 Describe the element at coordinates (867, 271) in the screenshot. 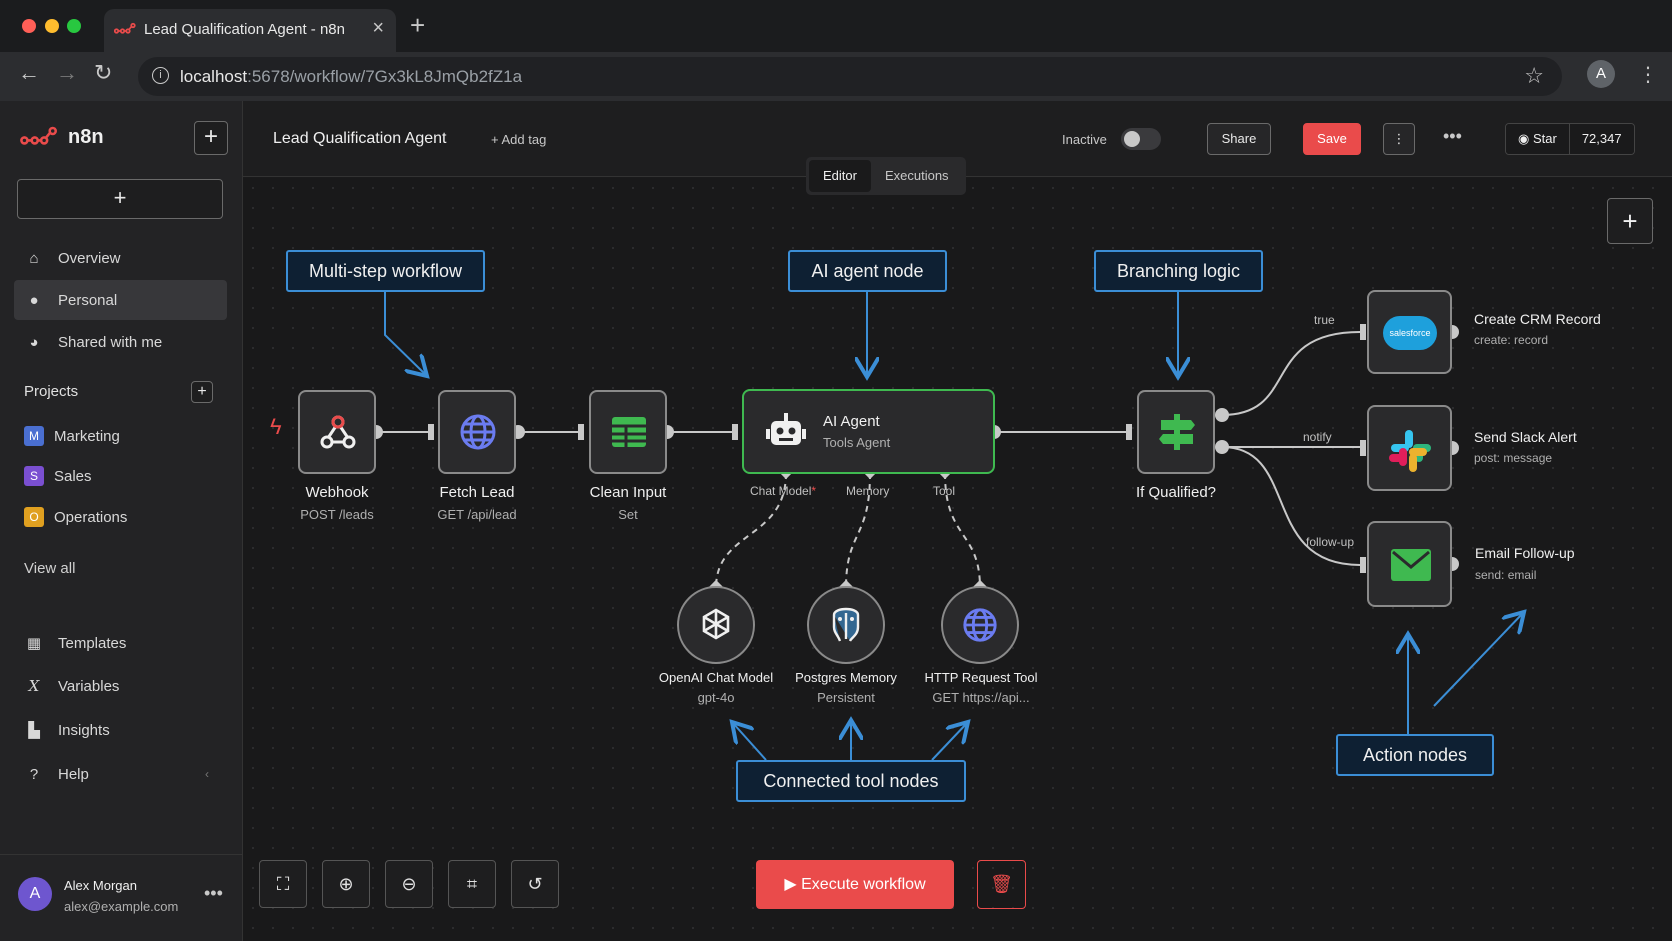

I see `callout-ai-agent-node: AI agent node` at that location.